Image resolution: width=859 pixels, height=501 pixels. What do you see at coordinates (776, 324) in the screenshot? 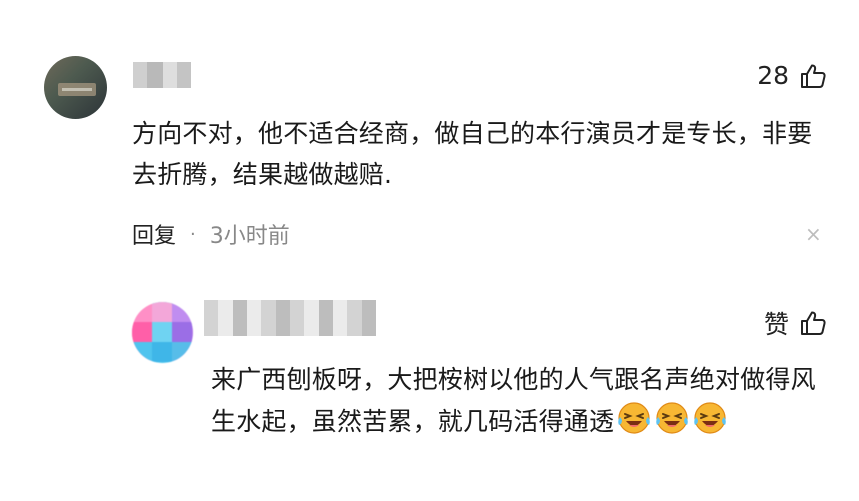
I see `reply-like-label: 赞` at bounding box center [776, 324].